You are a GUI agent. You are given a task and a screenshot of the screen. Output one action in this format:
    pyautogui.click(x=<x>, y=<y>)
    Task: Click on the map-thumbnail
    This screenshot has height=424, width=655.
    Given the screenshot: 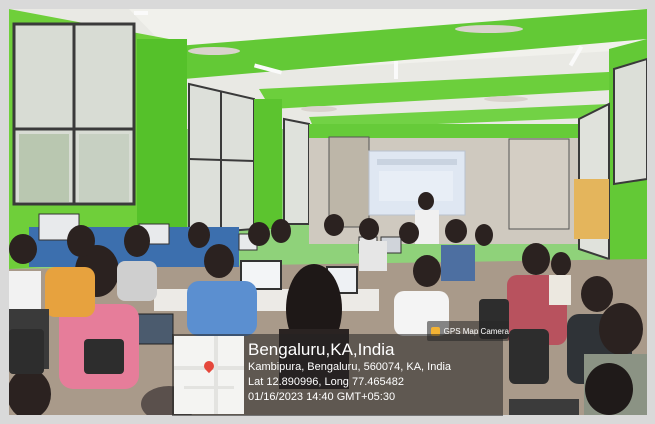 What is the action you would take?
    pyautogui.click(x=209, y=375)
    